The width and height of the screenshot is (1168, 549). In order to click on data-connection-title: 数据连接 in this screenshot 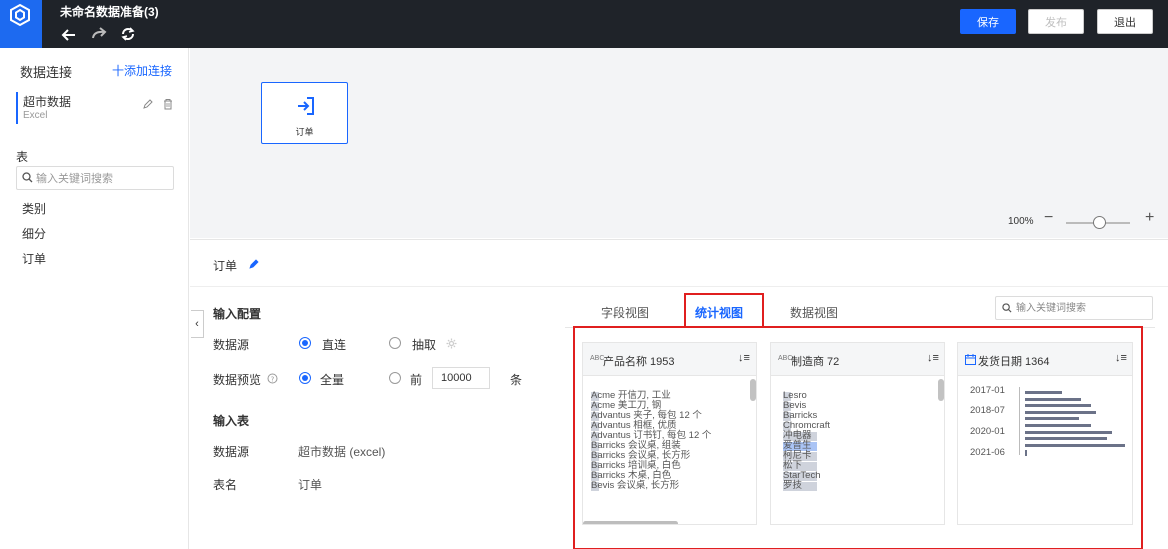, I will do `click(46, 72)`.